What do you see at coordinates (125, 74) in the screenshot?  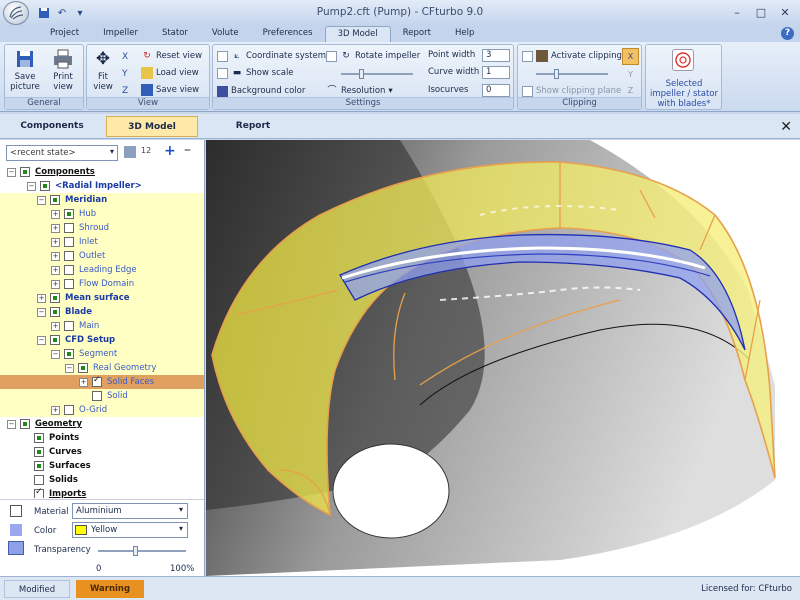 I see `axis-view-icons: XYZ` at bounding box center [125, 74].